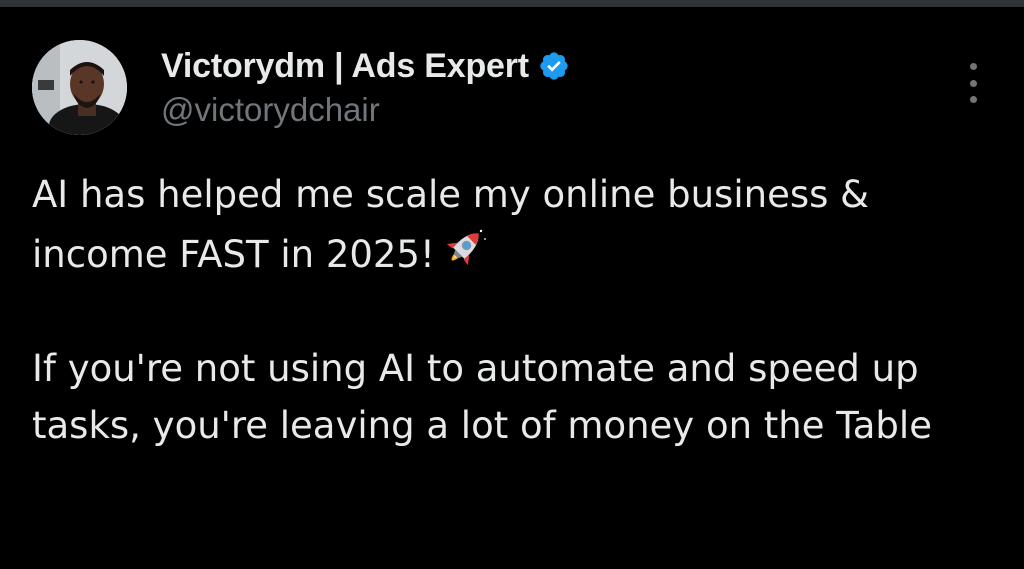  Describe the element at coordinates (345, 66) in the screenshot. I see `author-display-name: Victorydm | Ads Expert` at that location.